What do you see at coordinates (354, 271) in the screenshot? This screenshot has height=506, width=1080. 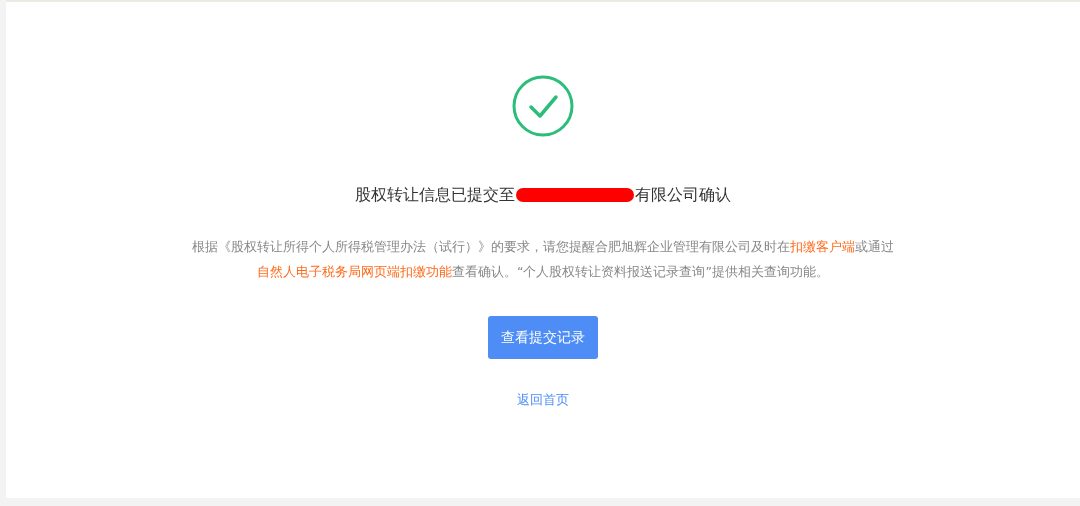 I see `help-link: 自然人电子税务局网页端扣缴功能` at bounding box center [354, 271].